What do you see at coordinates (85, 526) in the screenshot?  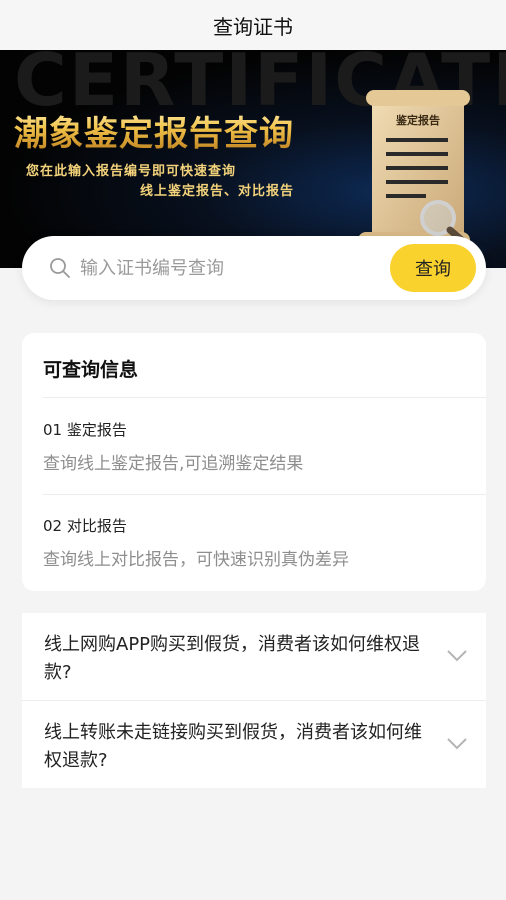 I see `info-item-title: 02 对比报告` at bounding box center [85, 526].